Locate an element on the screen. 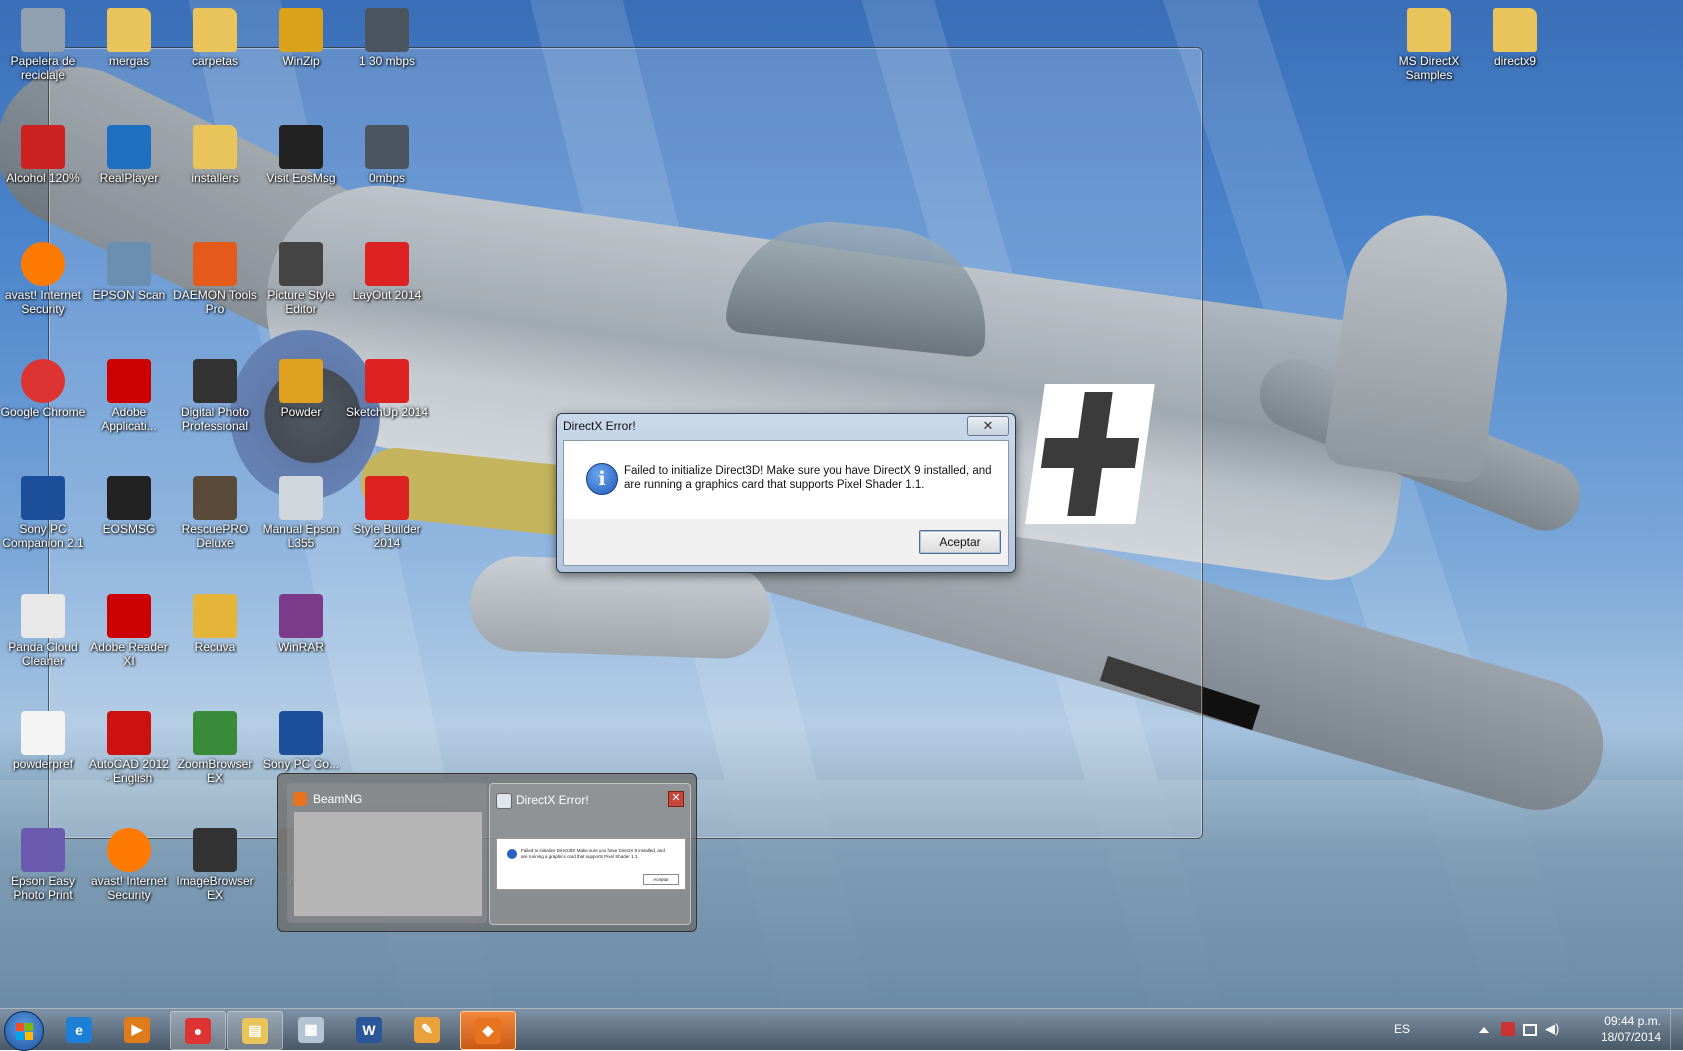  desktop-icon: Papelera de reciclaje is located at coordinates (43, 45).